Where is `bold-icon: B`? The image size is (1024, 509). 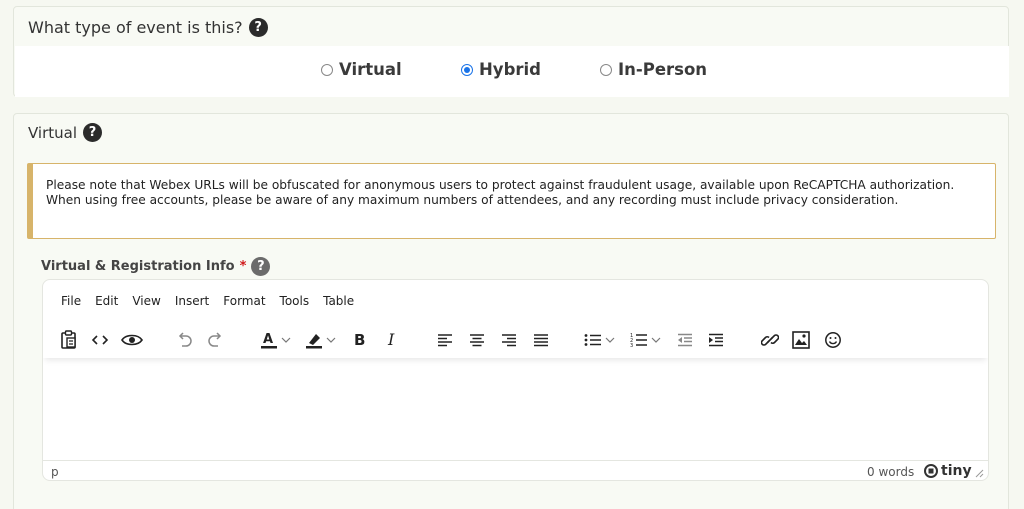
bold-icon: B is located at coordinates (360, 340).